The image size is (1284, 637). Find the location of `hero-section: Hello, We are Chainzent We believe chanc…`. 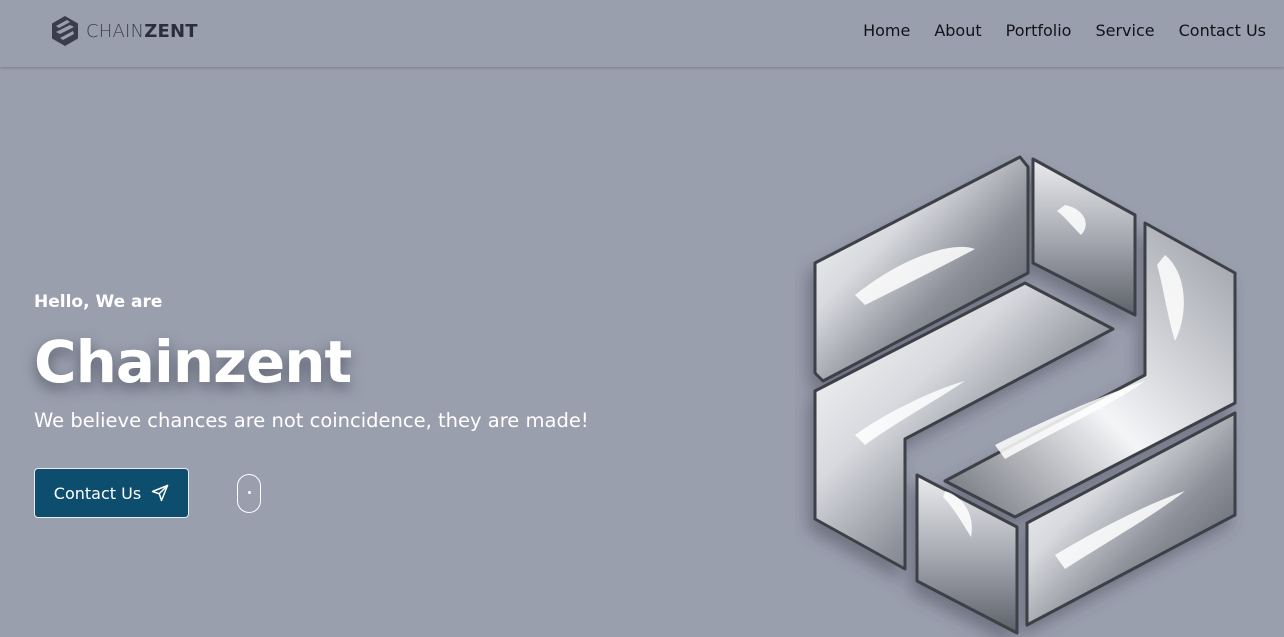

hero-section: Hello, We are Chainzent We believe chanc… is located at coordinates (311, 362).